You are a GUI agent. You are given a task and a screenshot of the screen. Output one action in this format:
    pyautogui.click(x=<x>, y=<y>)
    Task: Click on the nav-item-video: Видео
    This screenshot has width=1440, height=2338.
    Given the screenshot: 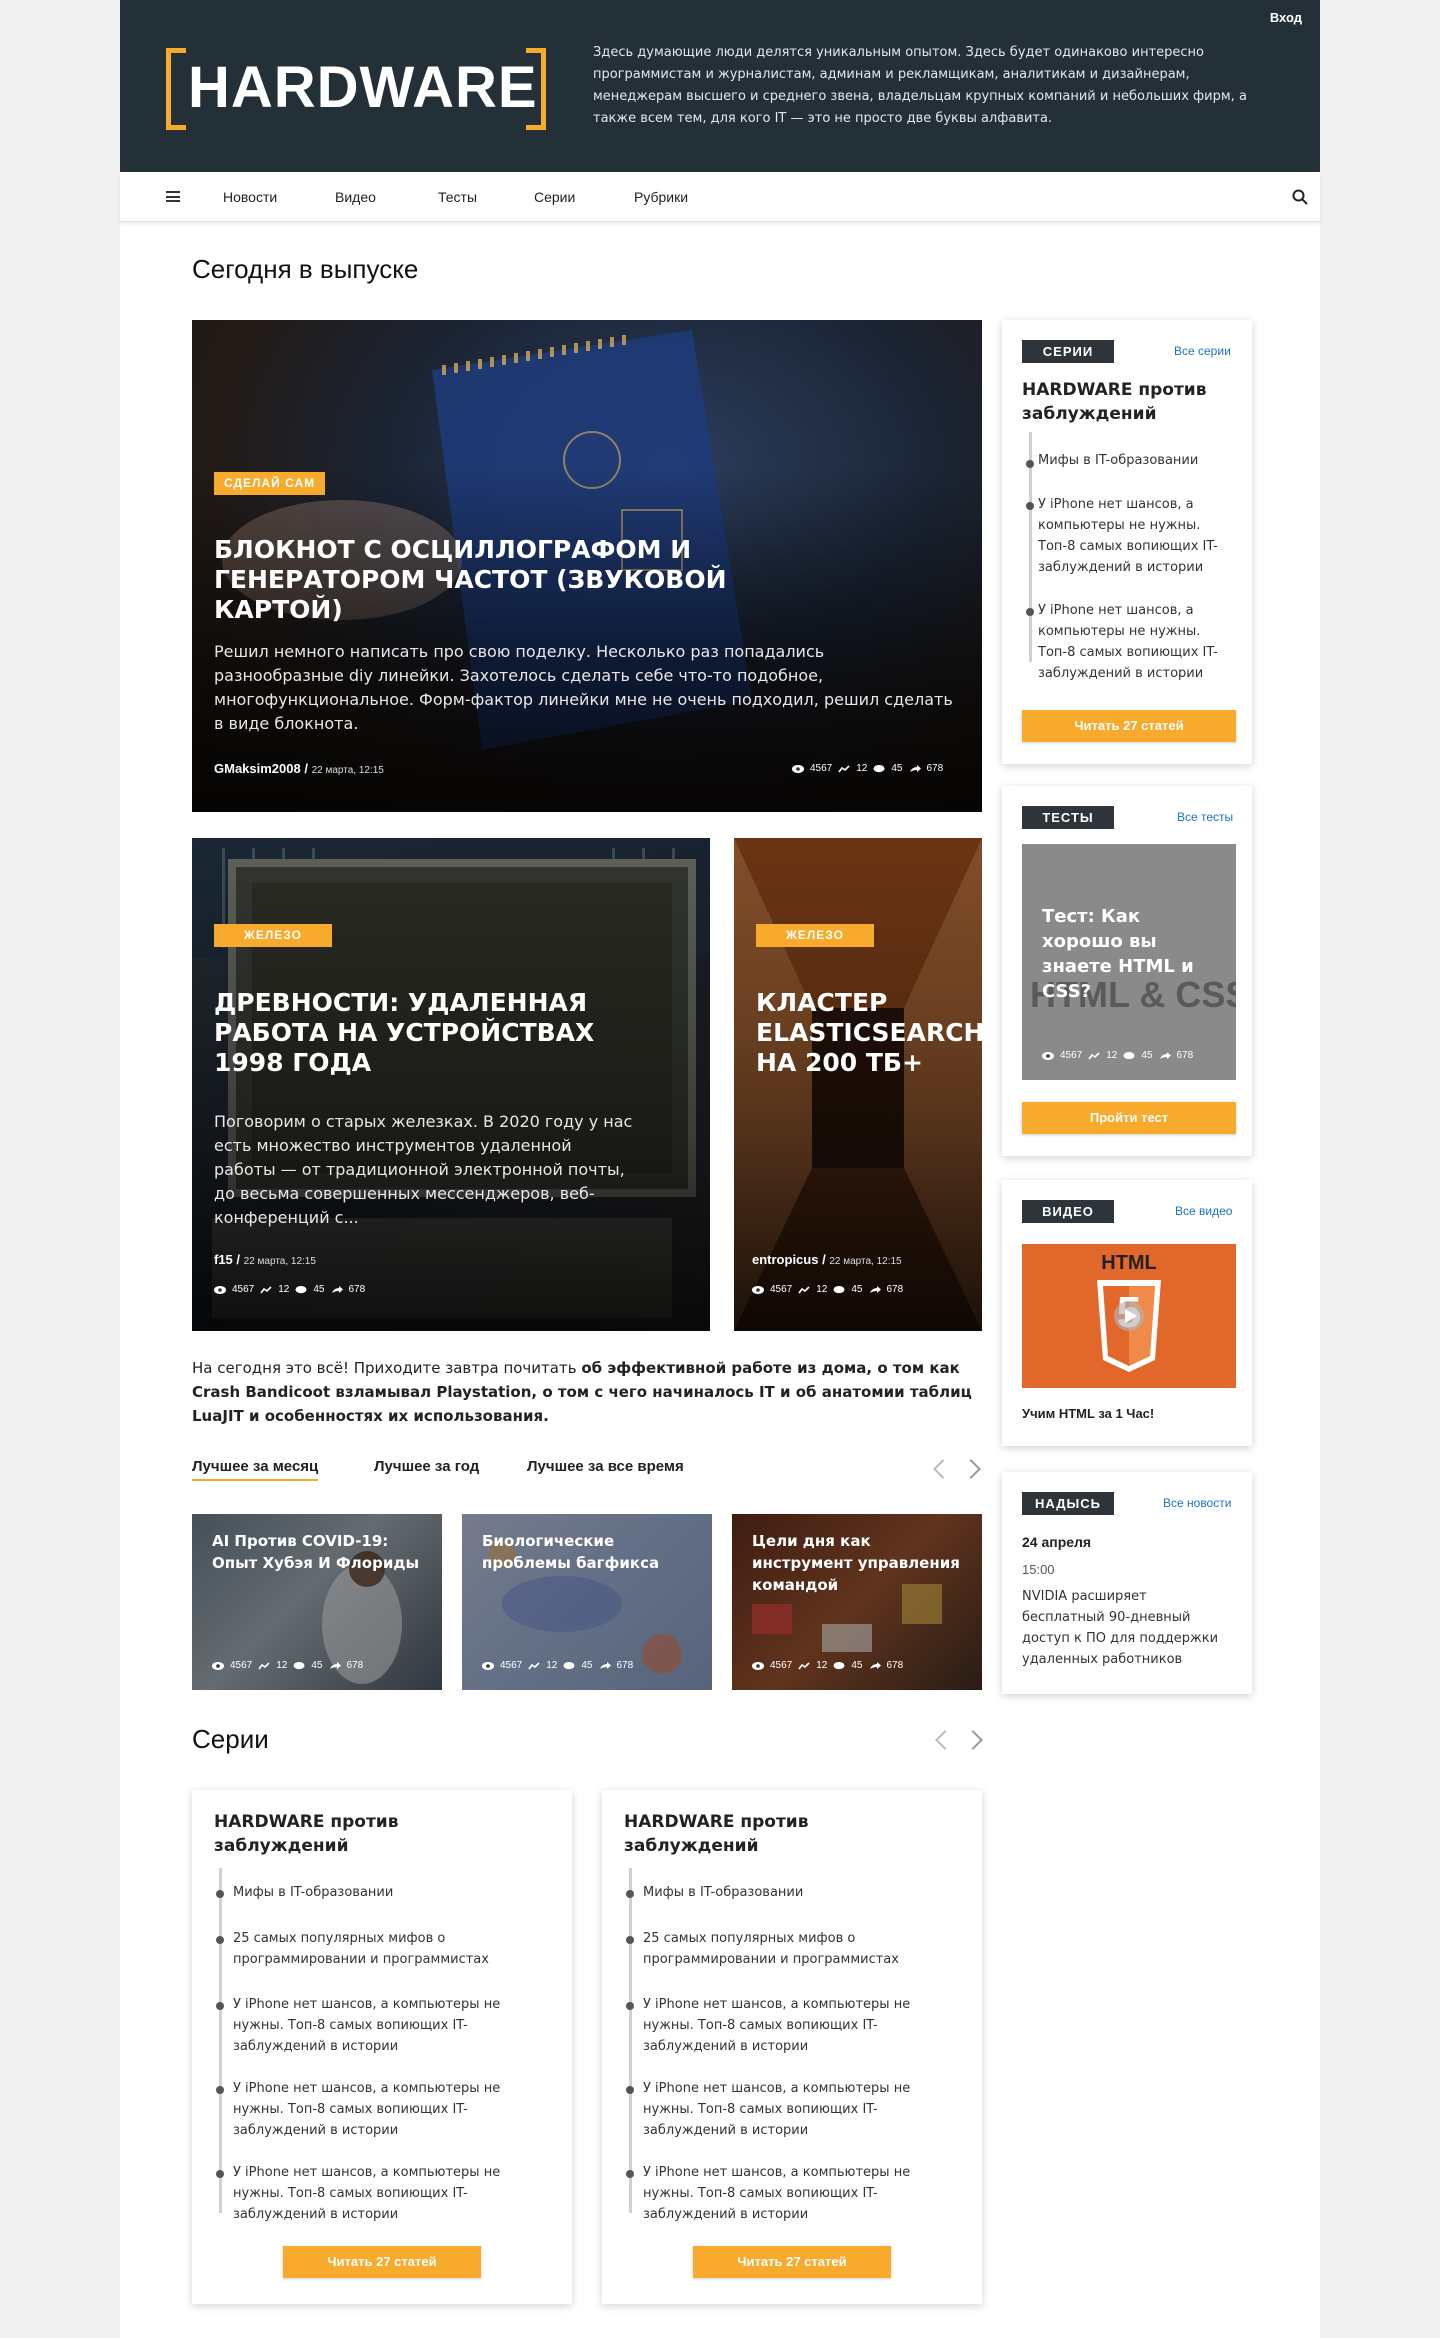 What is the action you would take?
    pyautogui.click(x=355, y=197)
    